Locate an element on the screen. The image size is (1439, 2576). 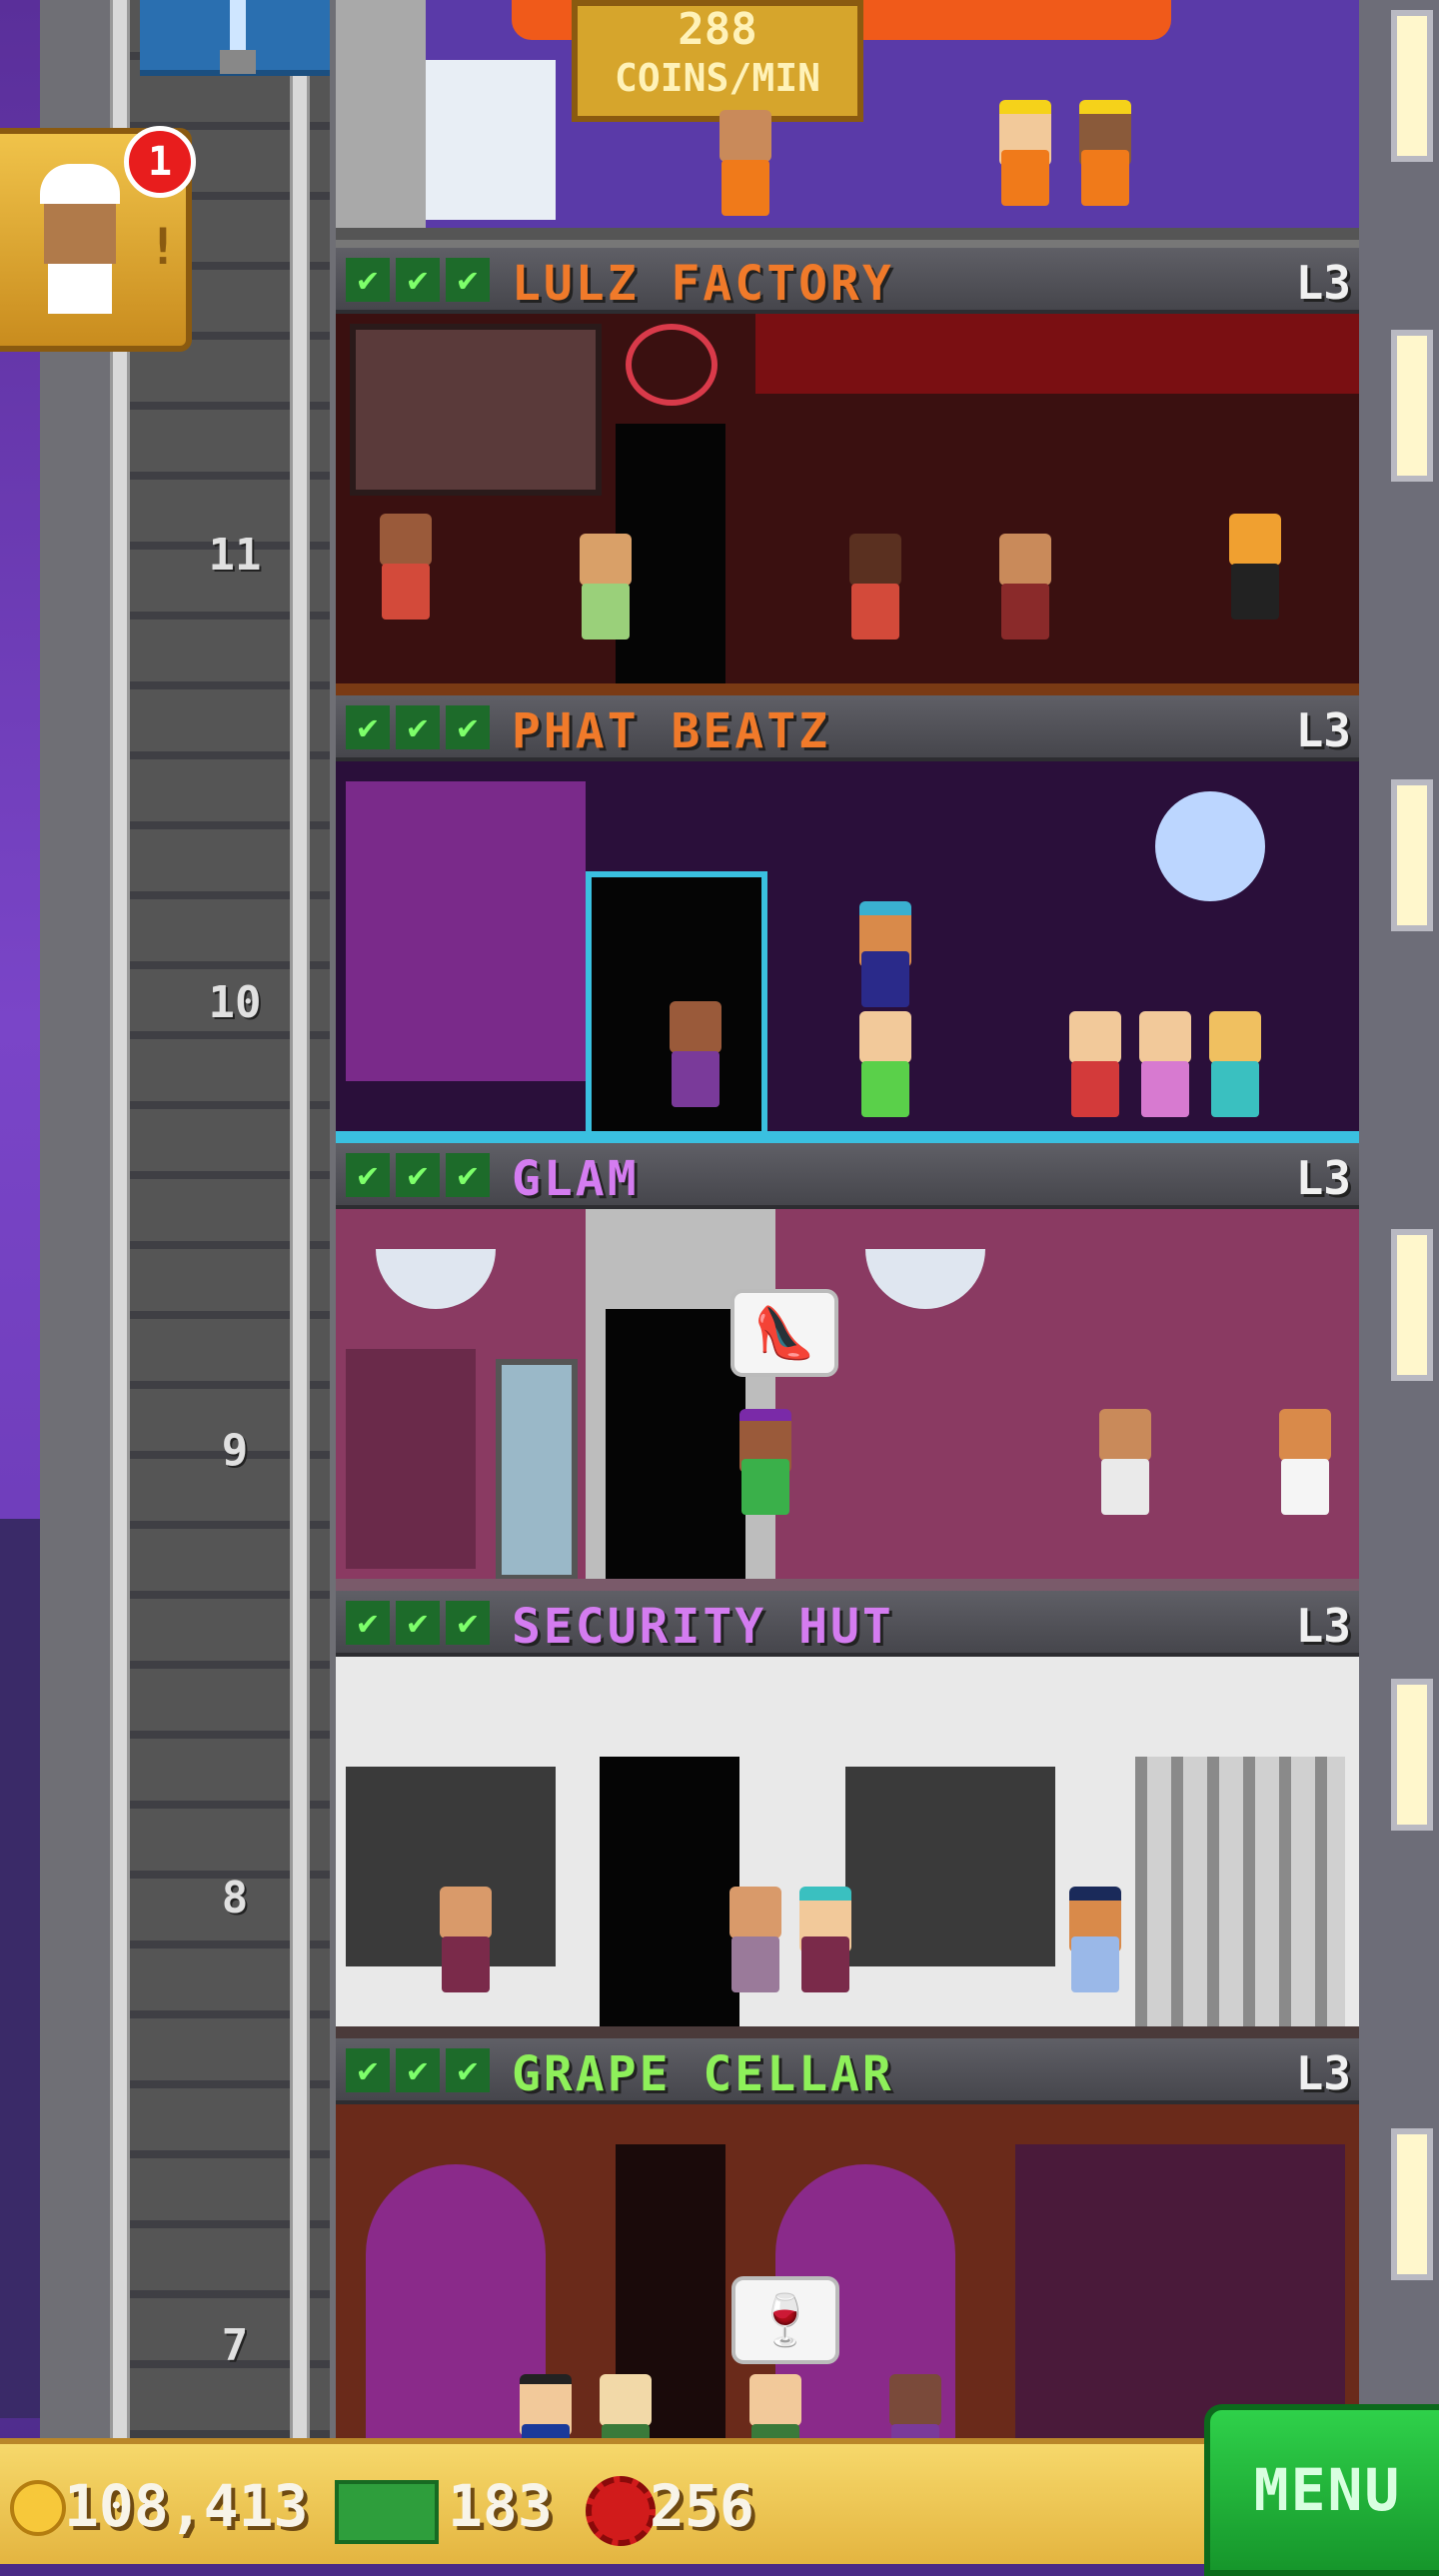
police-officer is located at coordinates (1095, 1946).